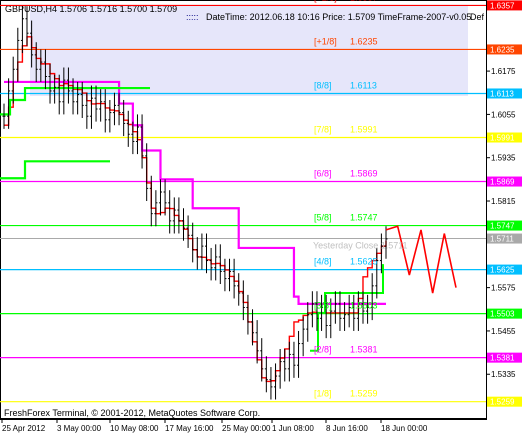 This screenshot has width=522, height=437. What do you see at coordinates (477, 17) in the screenshot?
I see `info-cutoff-text: Def` at bounding box center [477, 17].